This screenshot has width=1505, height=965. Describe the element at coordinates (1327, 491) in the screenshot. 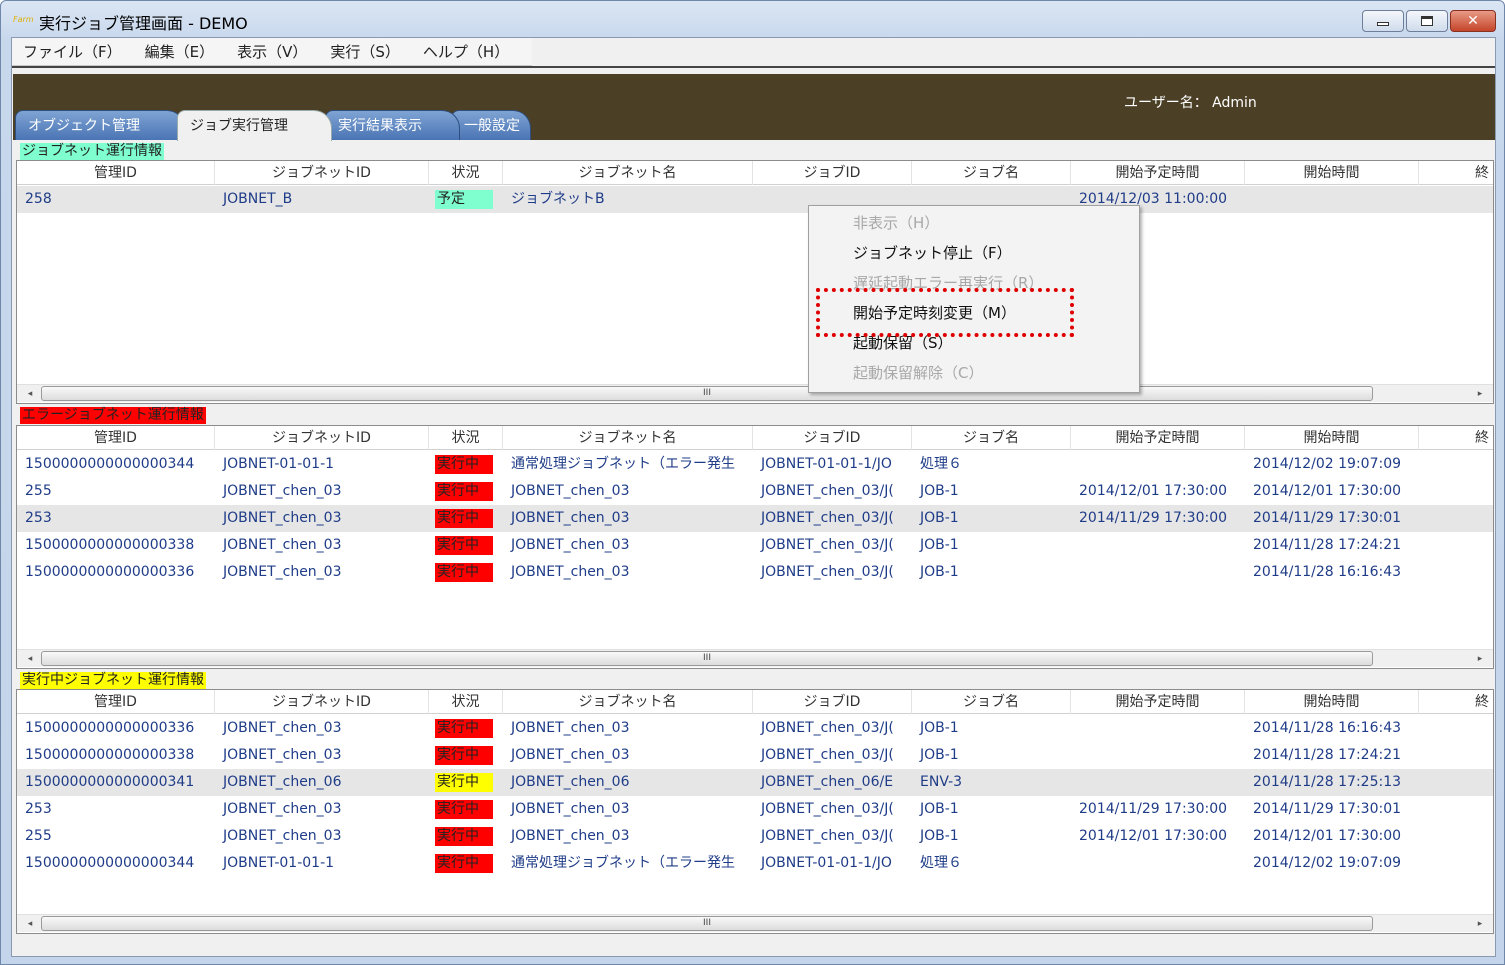

I see `cell-start: 2014/12/01 17:30:00` at that location.